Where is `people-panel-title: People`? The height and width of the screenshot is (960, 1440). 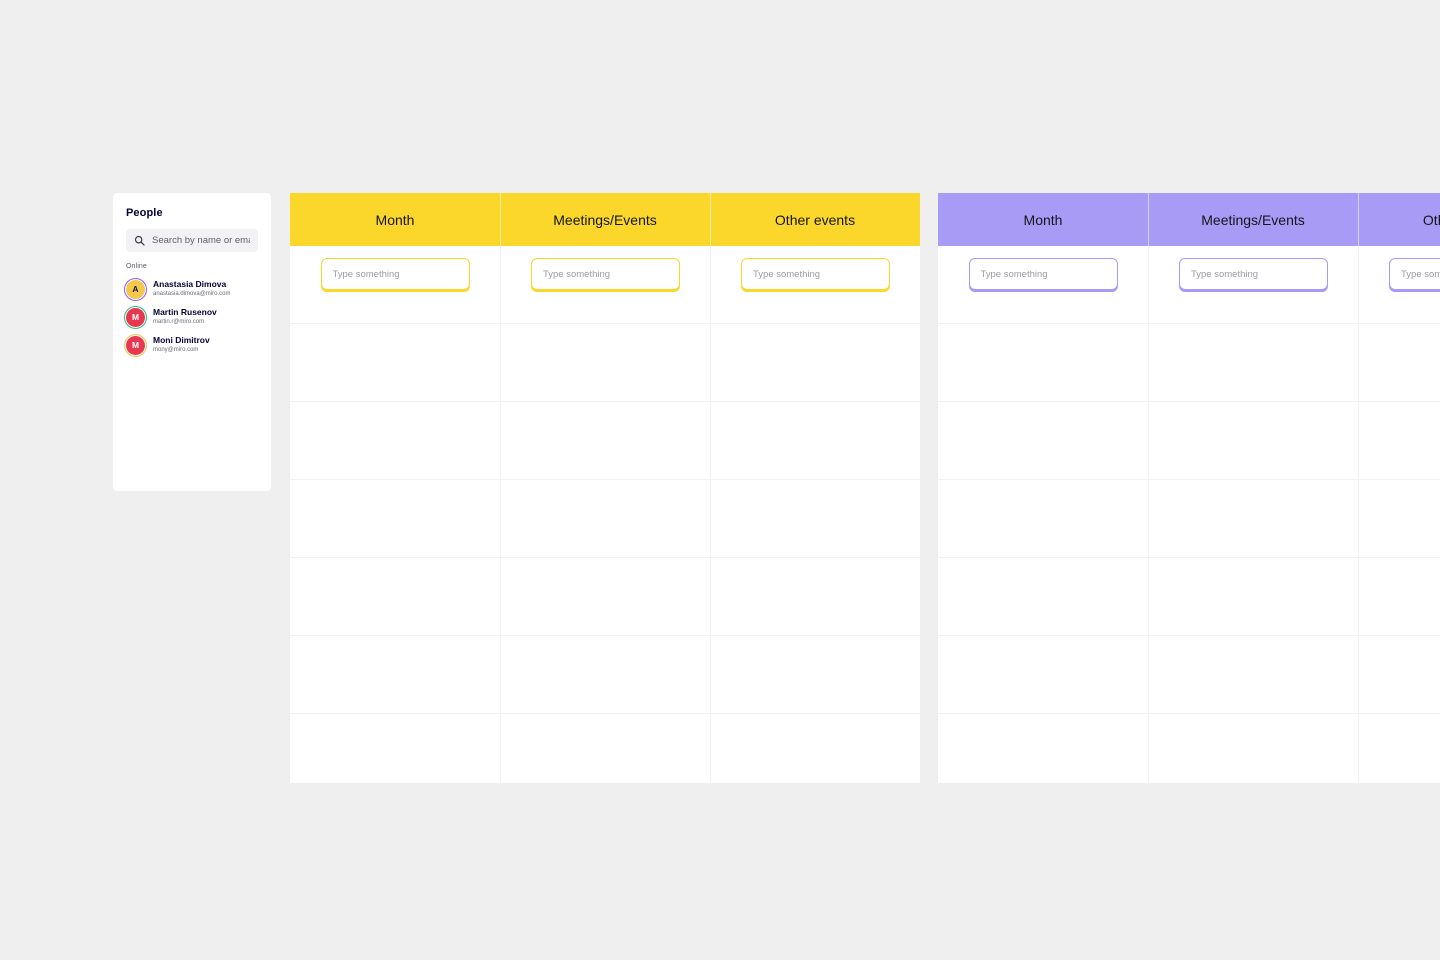
people-panel-title: People is located at coordinates (144, 213).